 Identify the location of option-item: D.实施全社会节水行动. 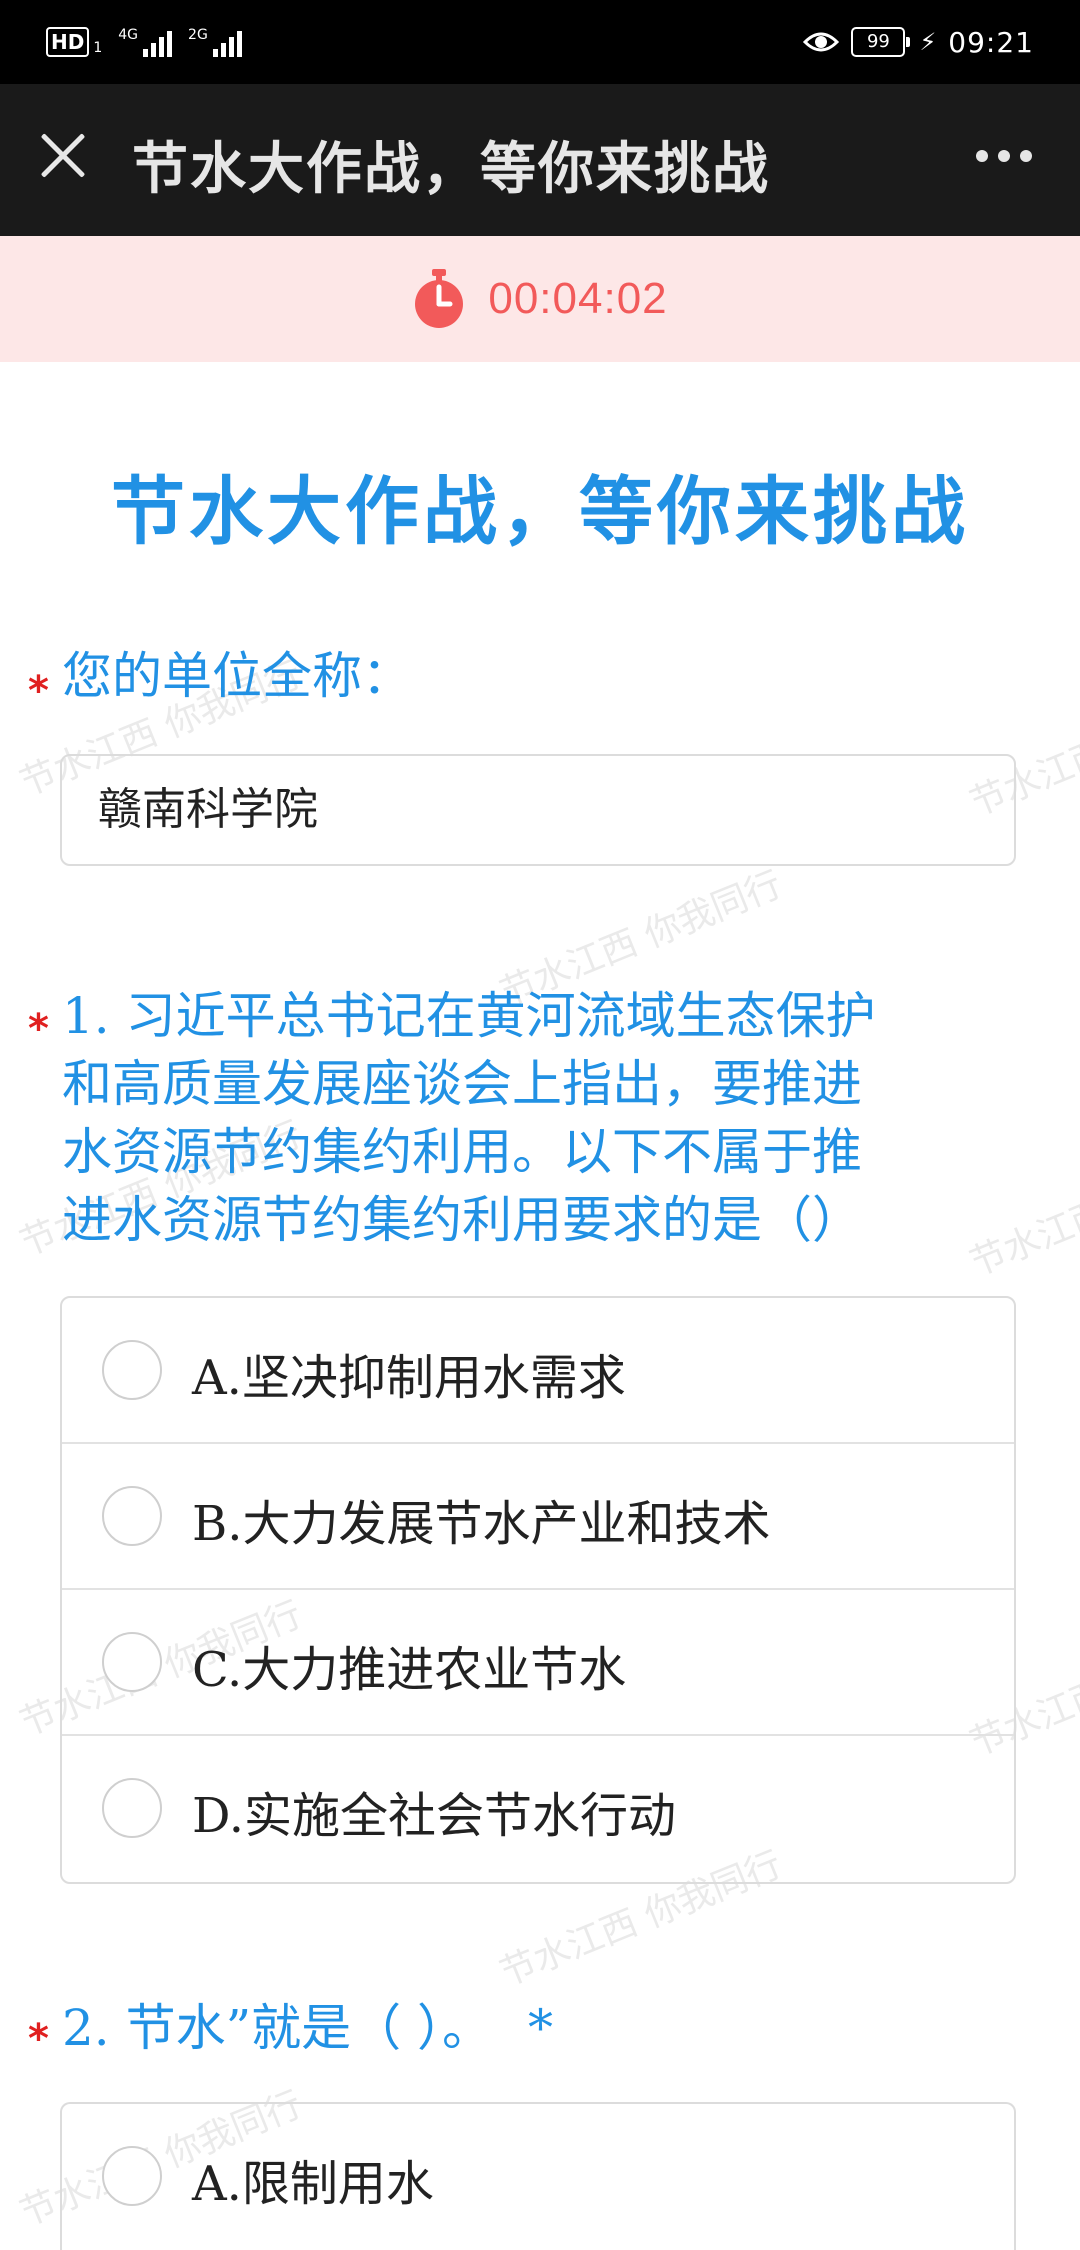
(538, 1809).